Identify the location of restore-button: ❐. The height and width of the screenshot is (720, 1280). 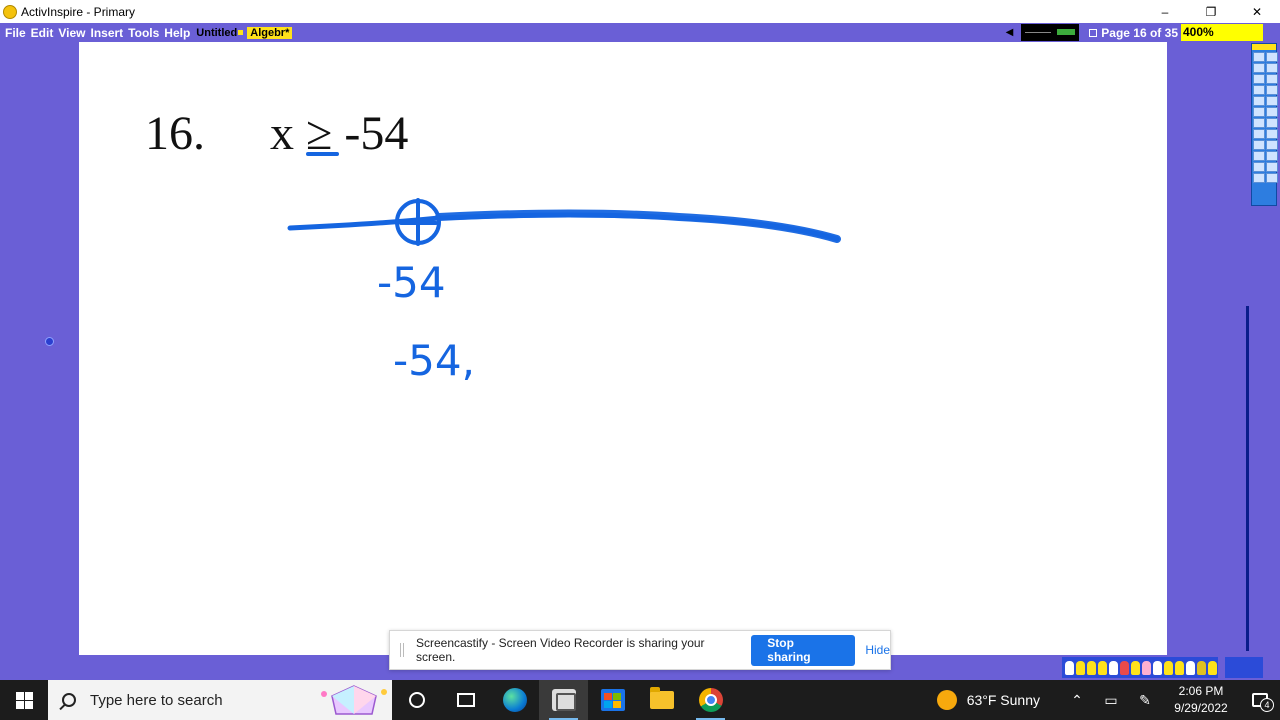
(1211, 11).